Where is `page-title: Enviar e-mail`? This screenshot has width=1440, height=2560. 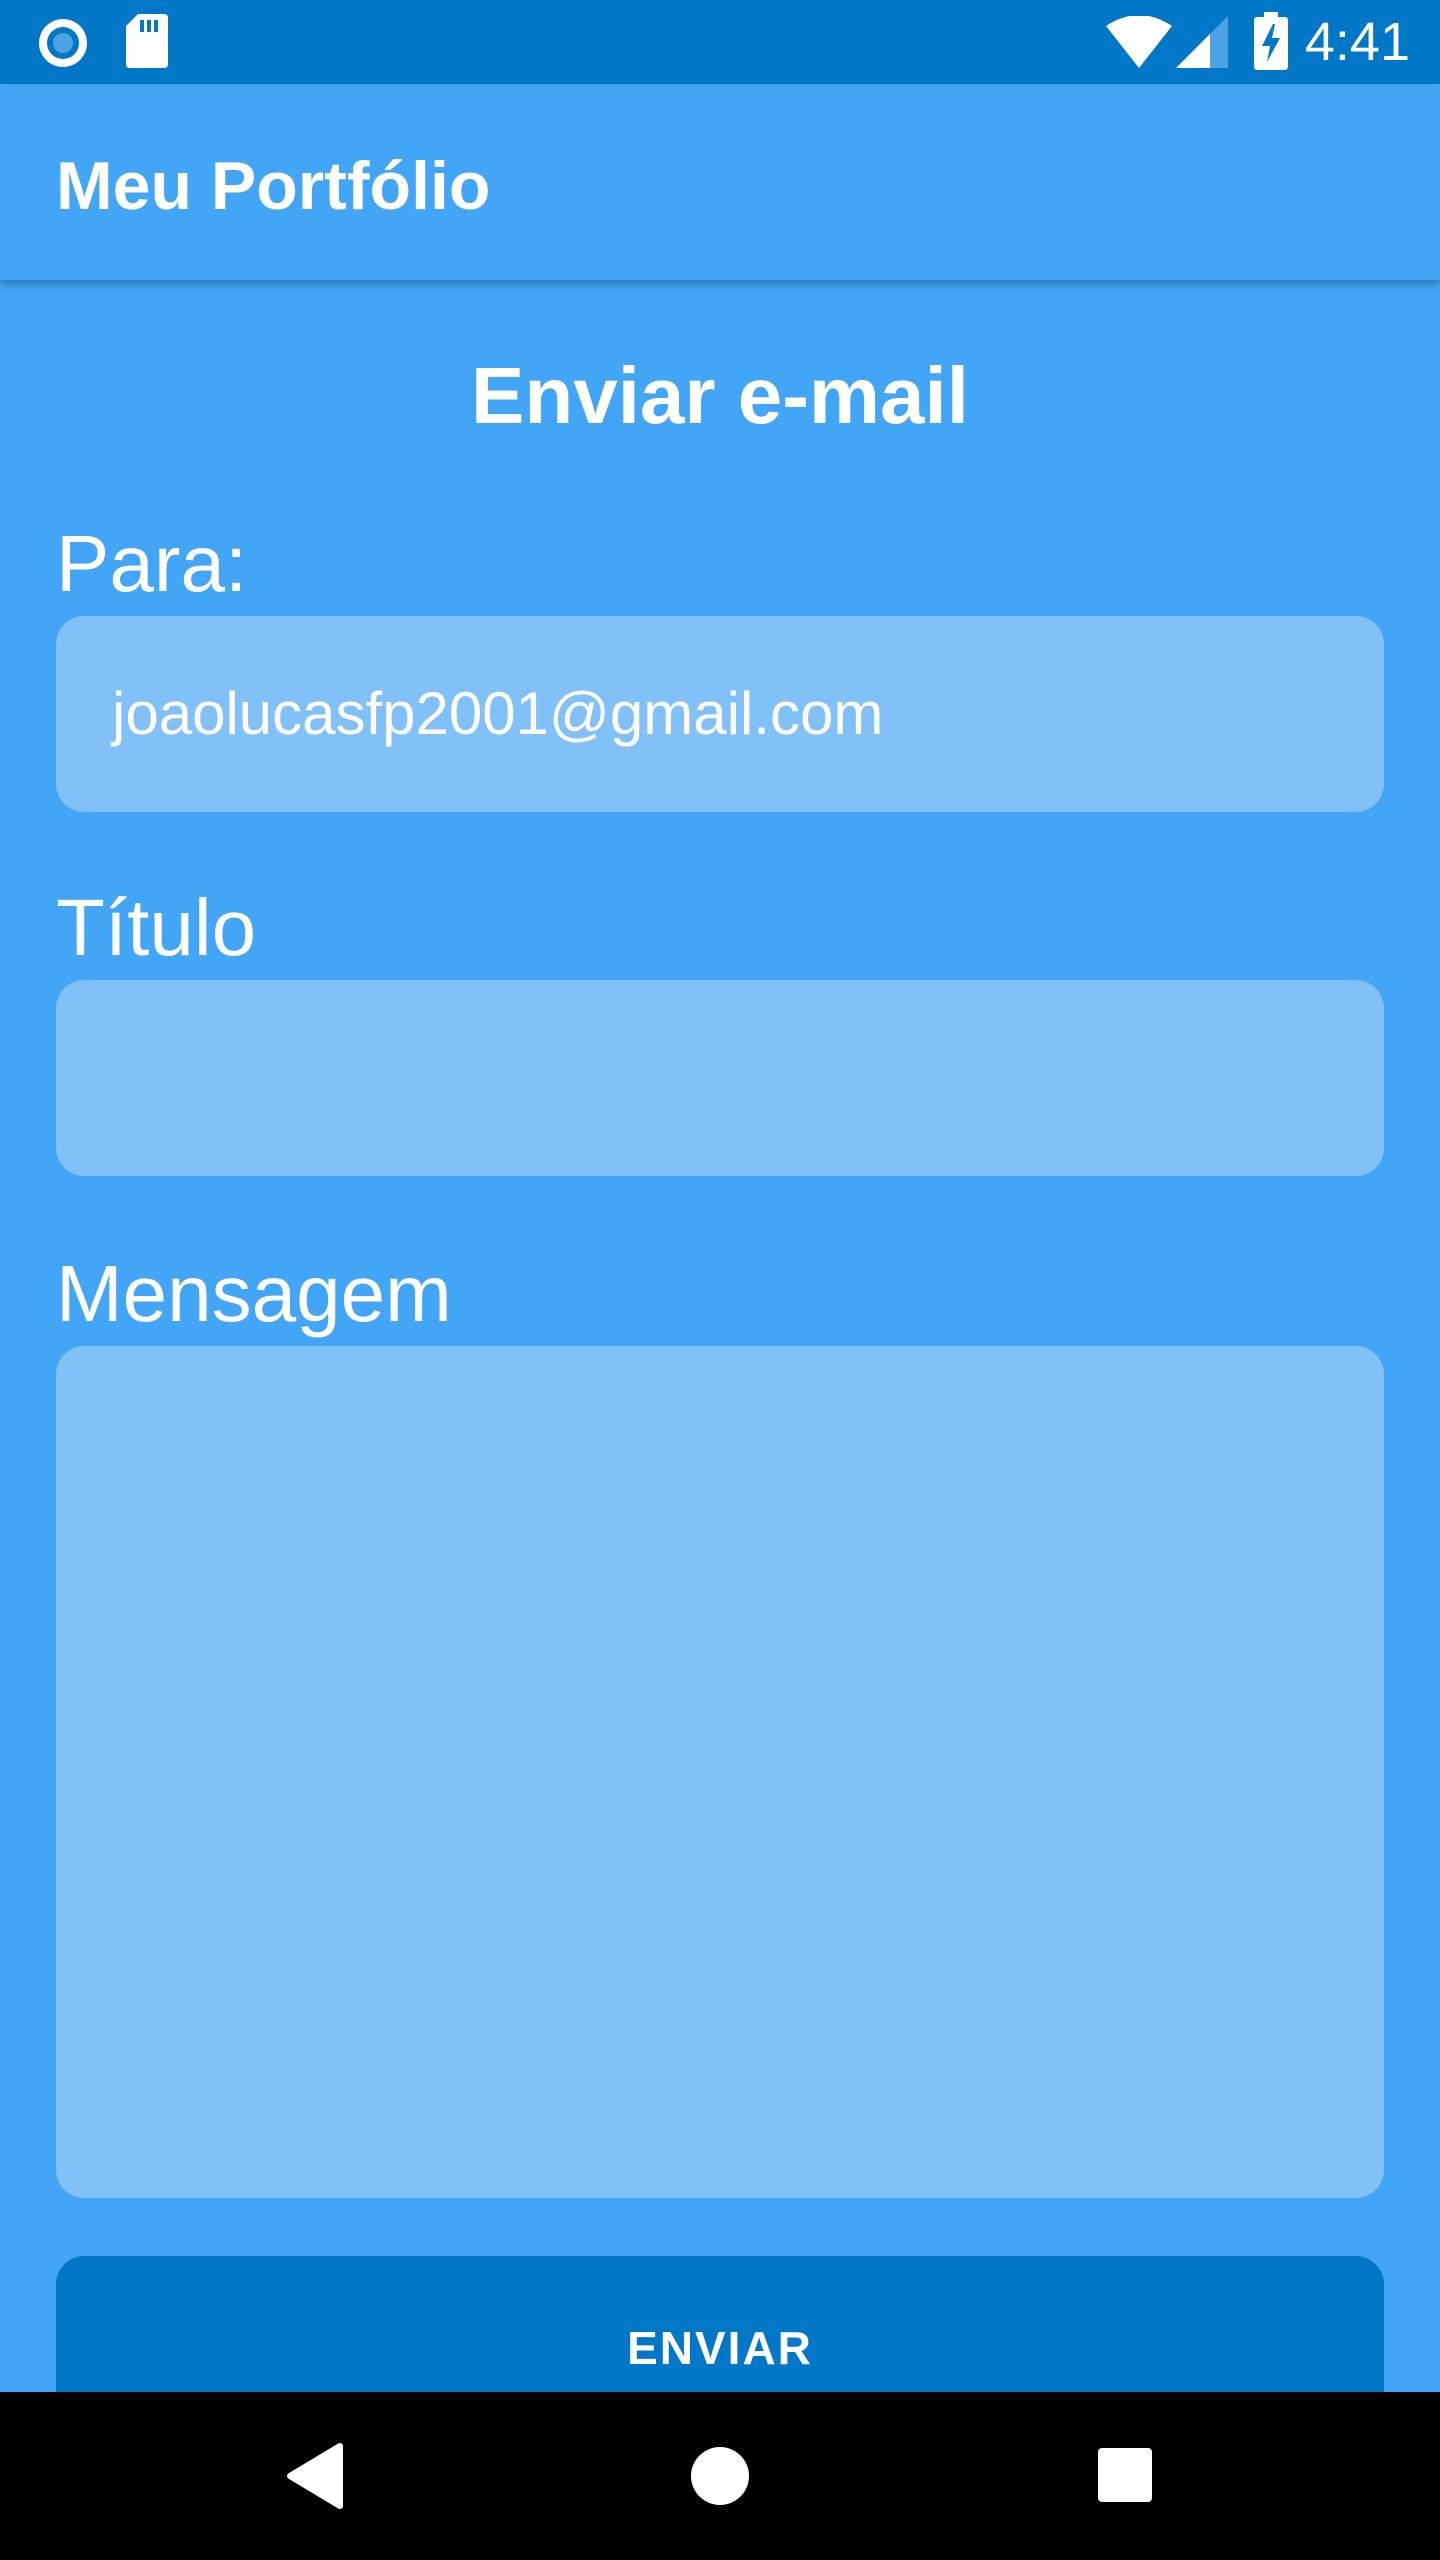
page-title: Enviar e-mail is located at coordinates (719, 395).